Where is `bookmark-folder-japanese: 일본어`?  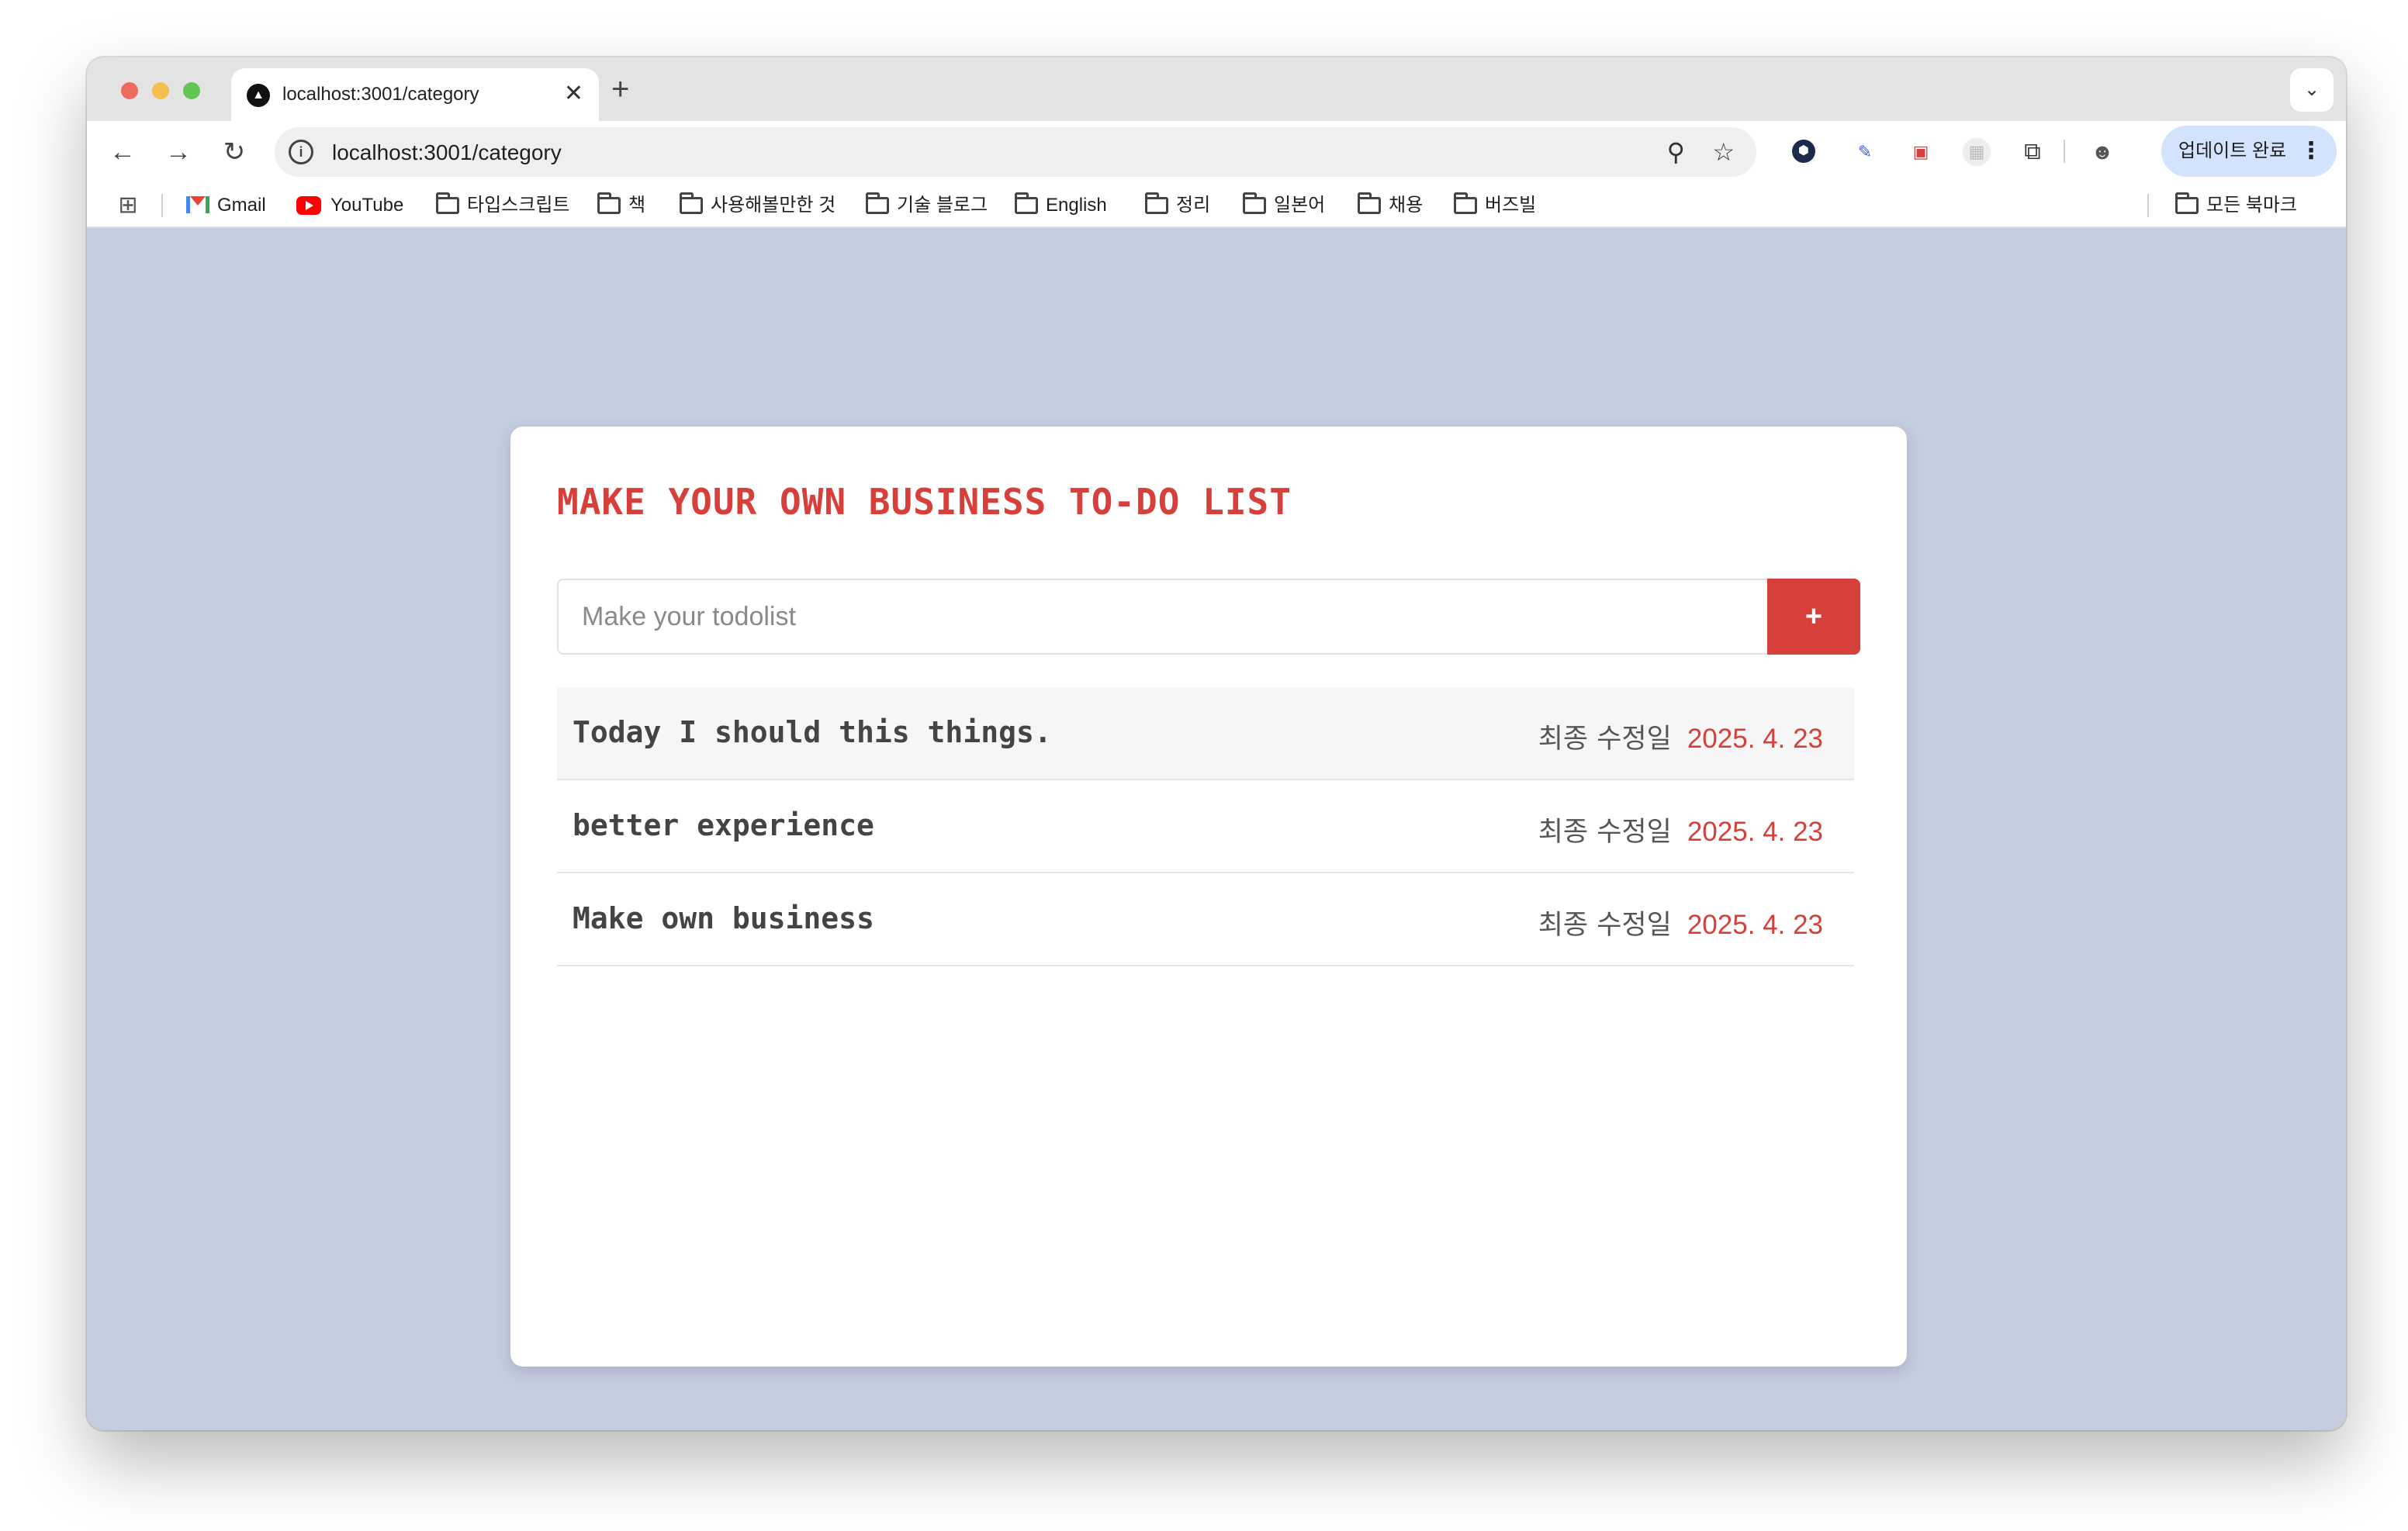
bookmark-folder-japanese: 일본어 is located at coordinates (1284, 205).